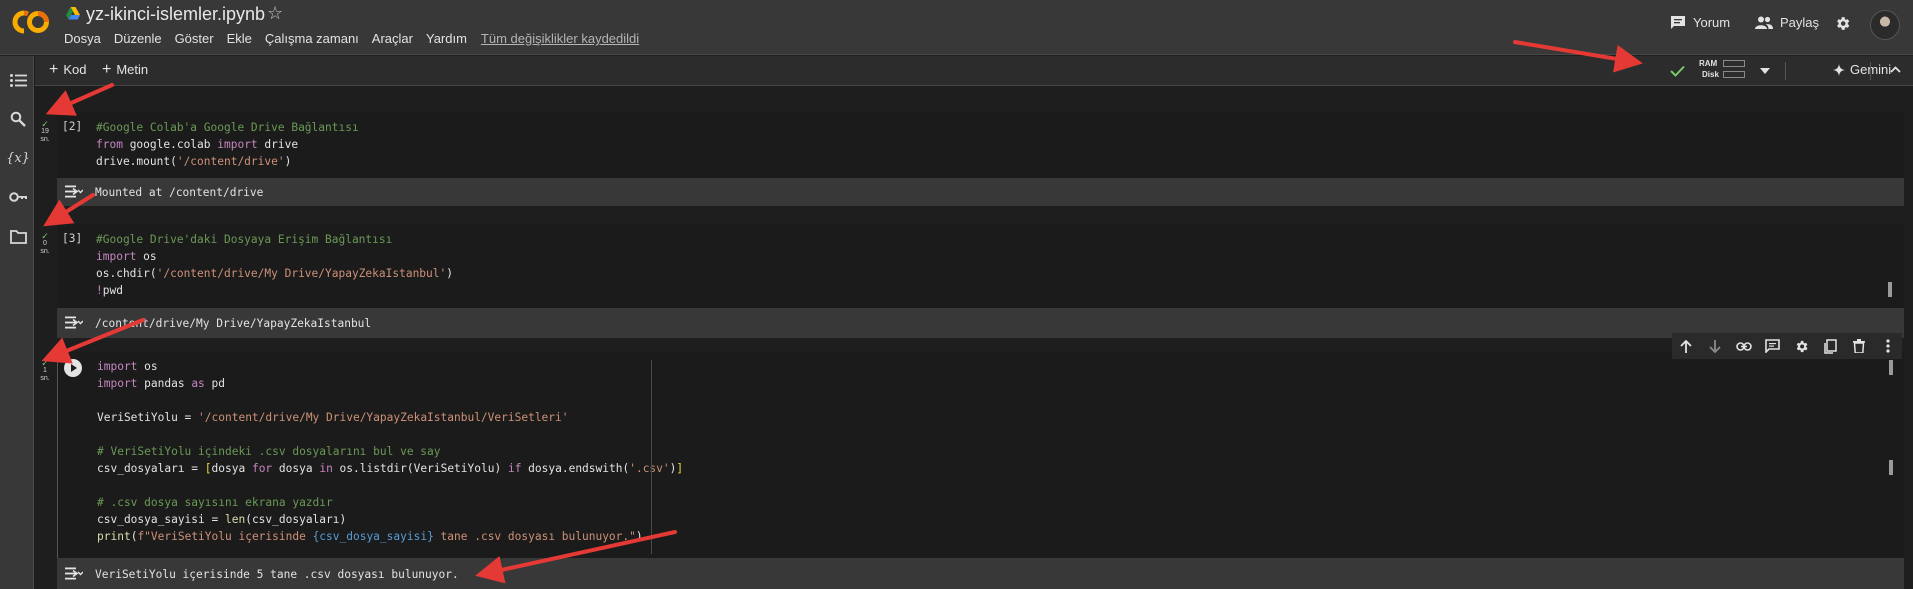 Image resolution: width=1913 pixels, height=589 pixels. What do you see at coordinates (275, 13) in the screenshot?
I see `star-icon: ☆` at bounding box center [275, 13].